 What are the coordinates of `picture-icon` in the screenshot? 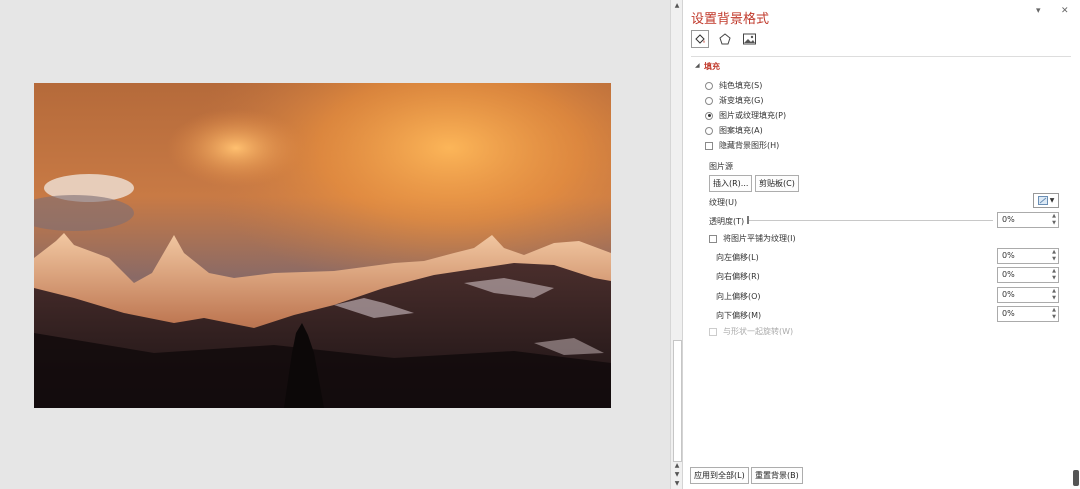 It's located at (749, 39).